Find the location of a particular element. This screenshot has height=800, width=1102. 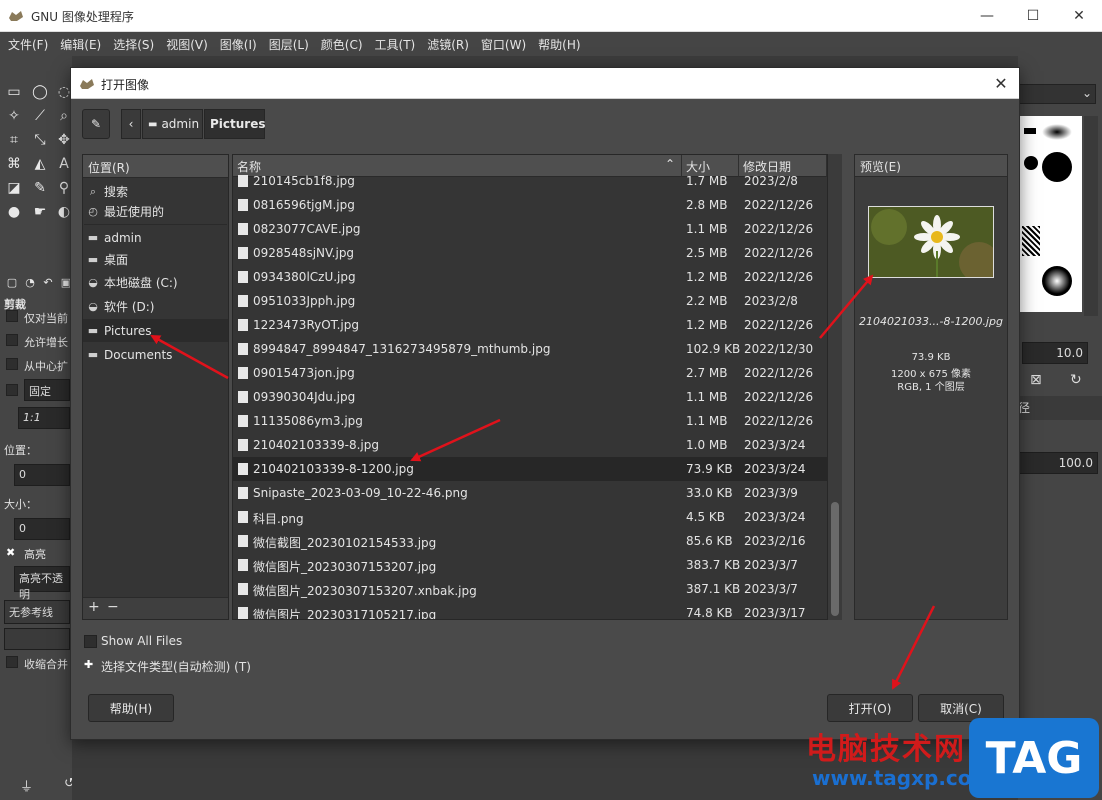

menu-item: 选择(S) is located at coordinates (133, 44).